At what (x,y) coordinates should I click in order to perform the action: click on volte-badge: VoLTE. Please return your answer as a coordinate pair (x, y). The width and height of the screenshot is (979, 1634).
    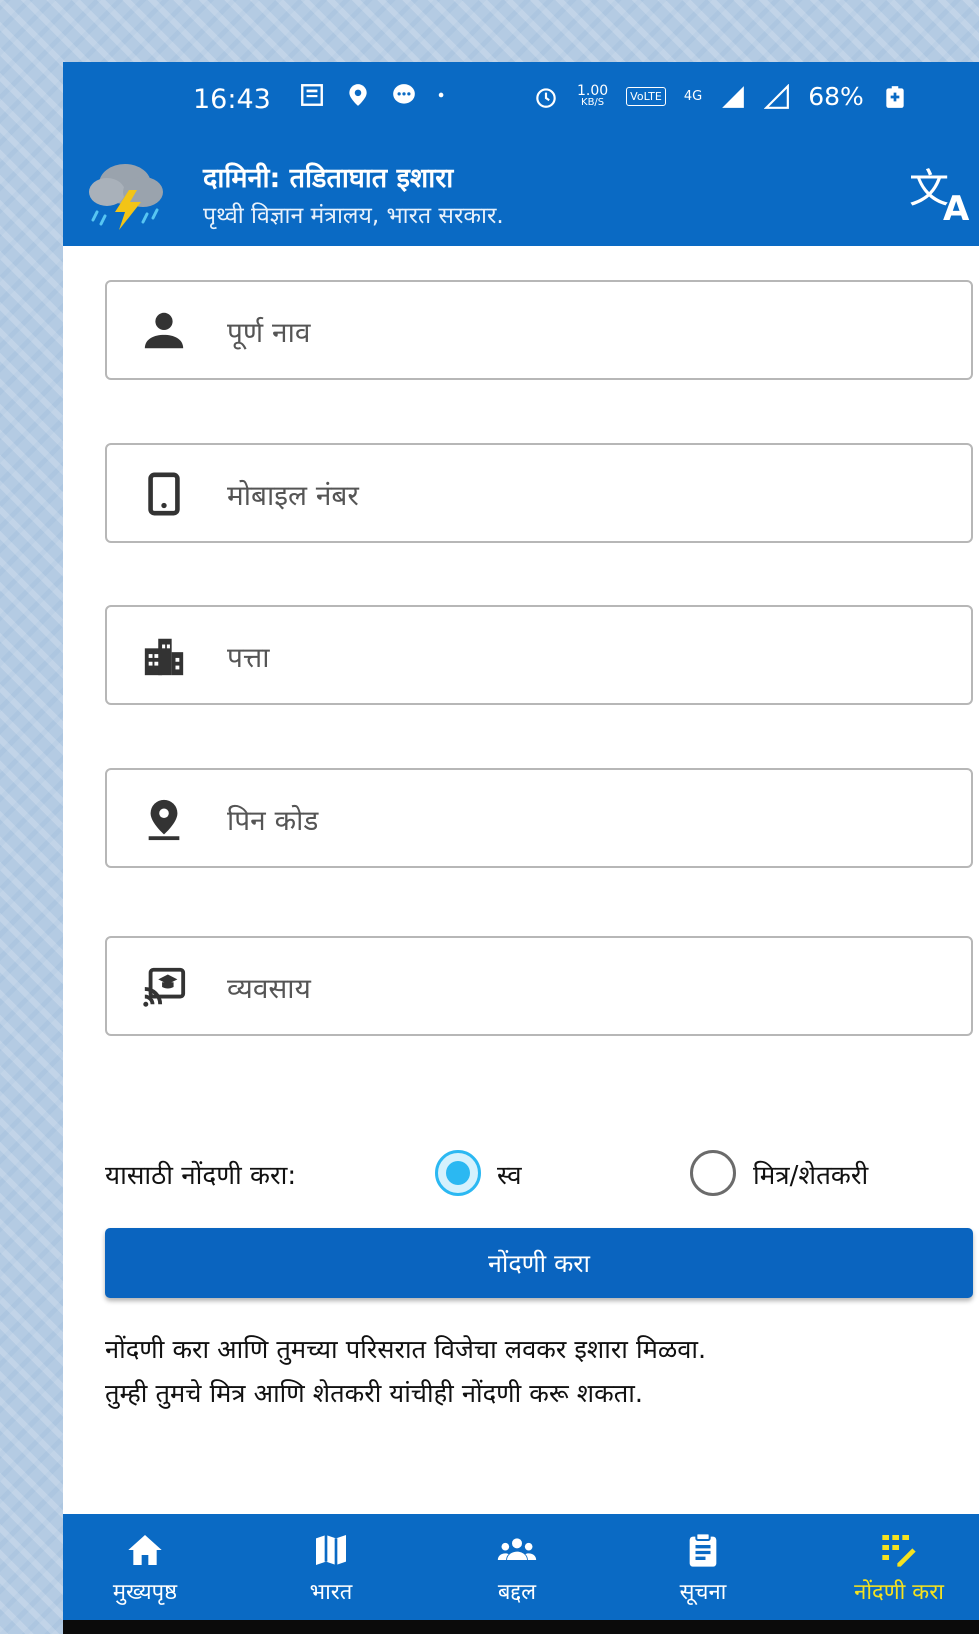
    Looking at the image, I should click on (646, 96).